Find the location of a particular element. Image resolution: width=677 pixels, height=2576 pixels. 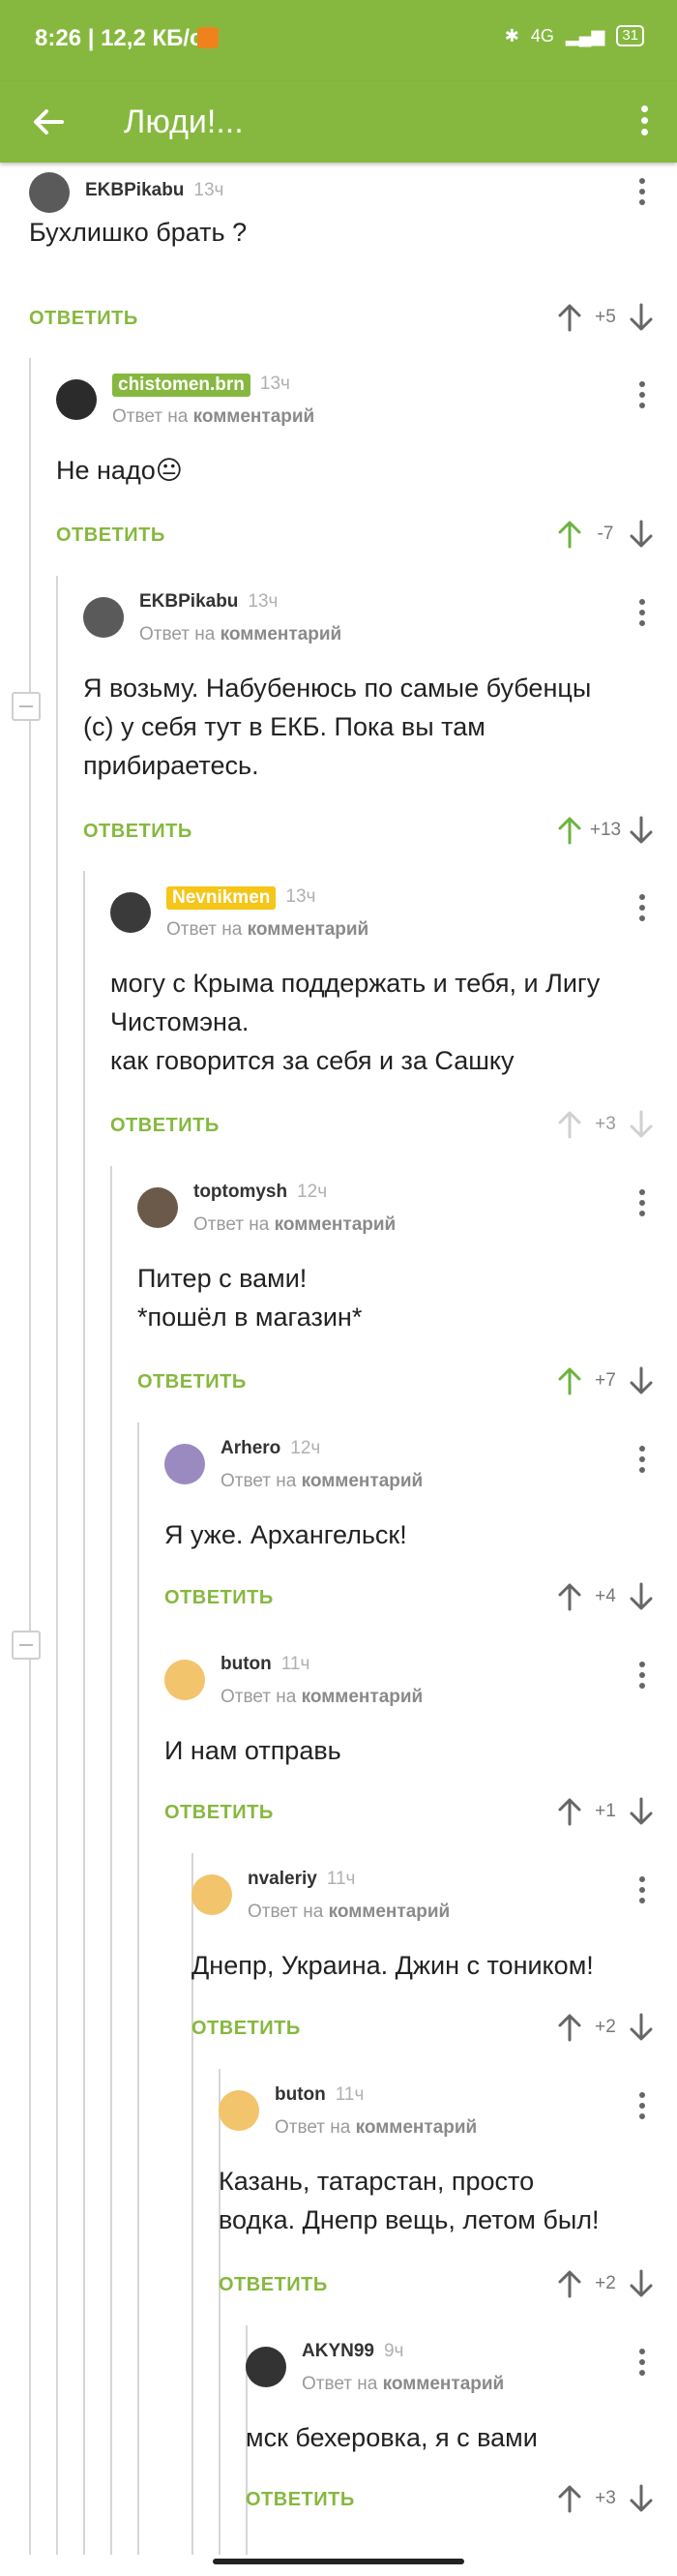

back-arrow-icon is located at coordinates (48, 122).